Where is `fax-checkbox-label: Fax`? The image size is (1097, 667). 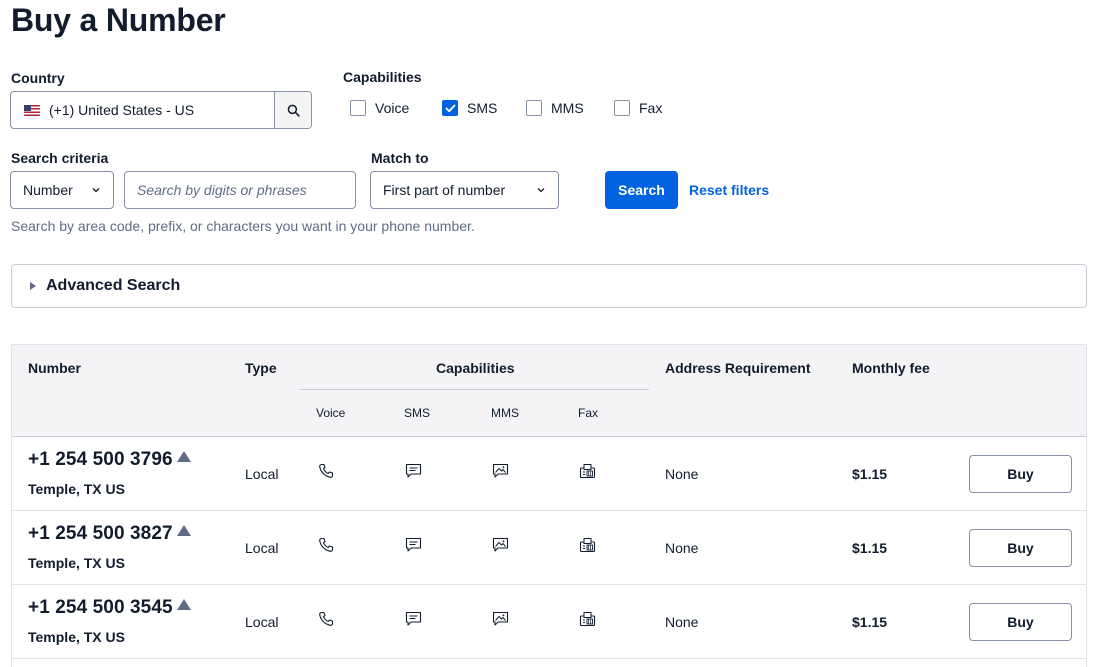 fax-checkbox-label: Fax is located at coordinates (651, 108).